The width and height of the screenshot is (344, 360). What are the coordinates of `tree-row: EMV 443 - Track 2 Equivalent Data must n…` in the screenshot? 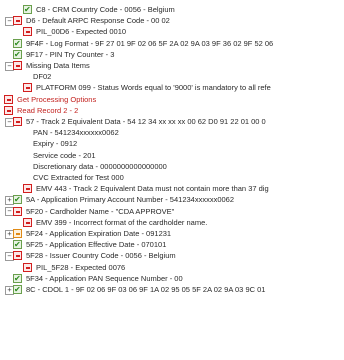 It's located at (172, 188).